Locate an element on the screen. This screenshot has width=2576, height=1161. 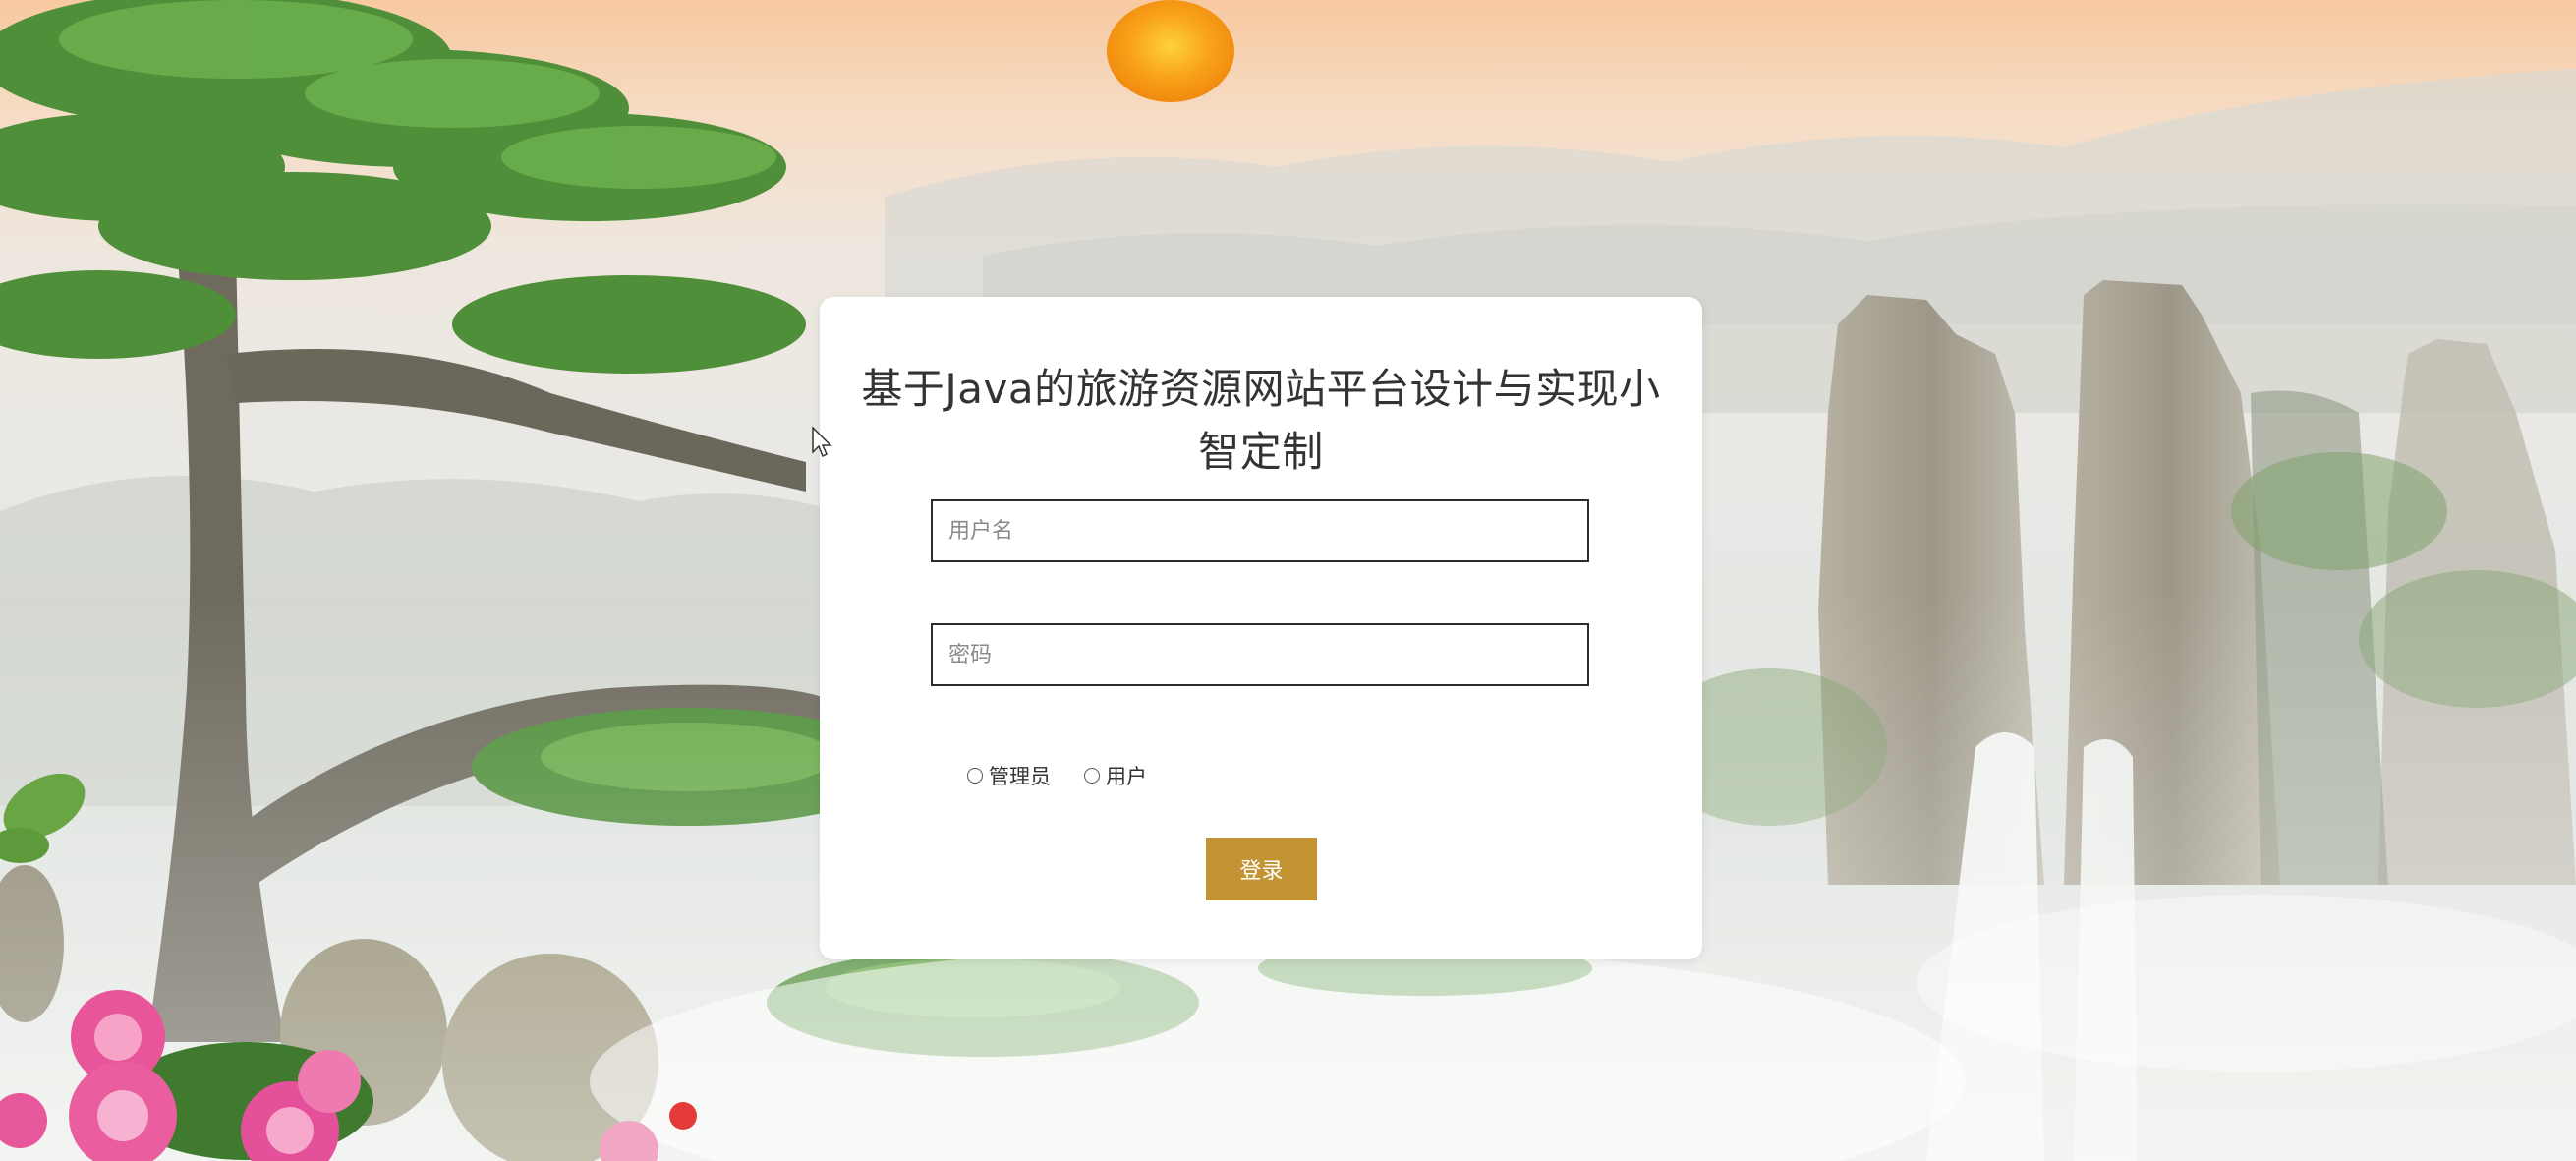
username-input is located at coordinates (1260, 530).